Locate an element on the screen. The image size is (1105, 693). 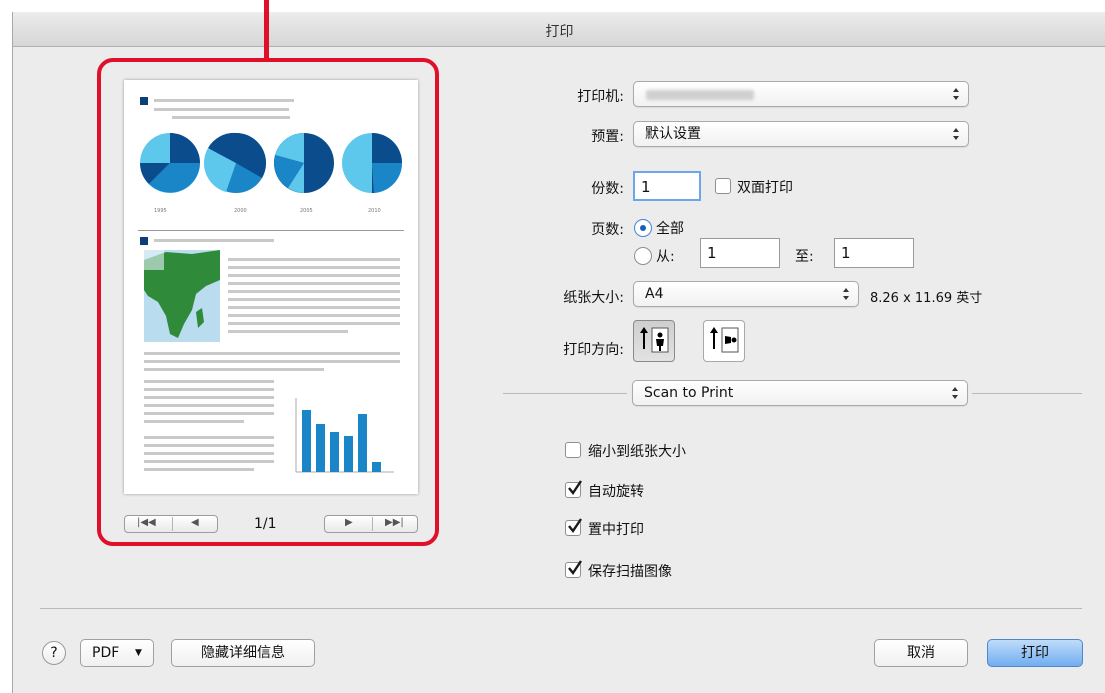
bar-chart-bars is located at coordinates (341, 441).